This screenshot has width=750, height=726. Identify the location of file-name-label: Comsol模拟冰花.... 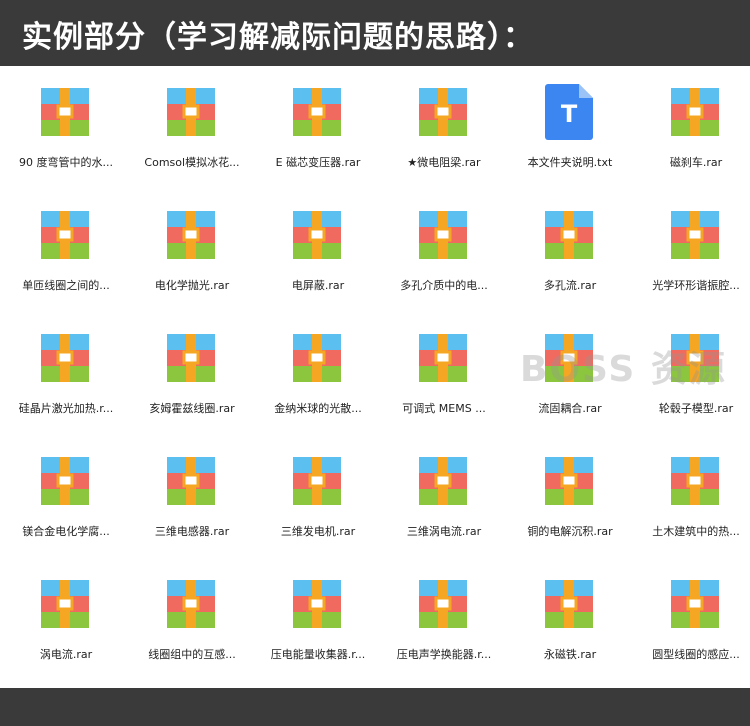
(192, 162).